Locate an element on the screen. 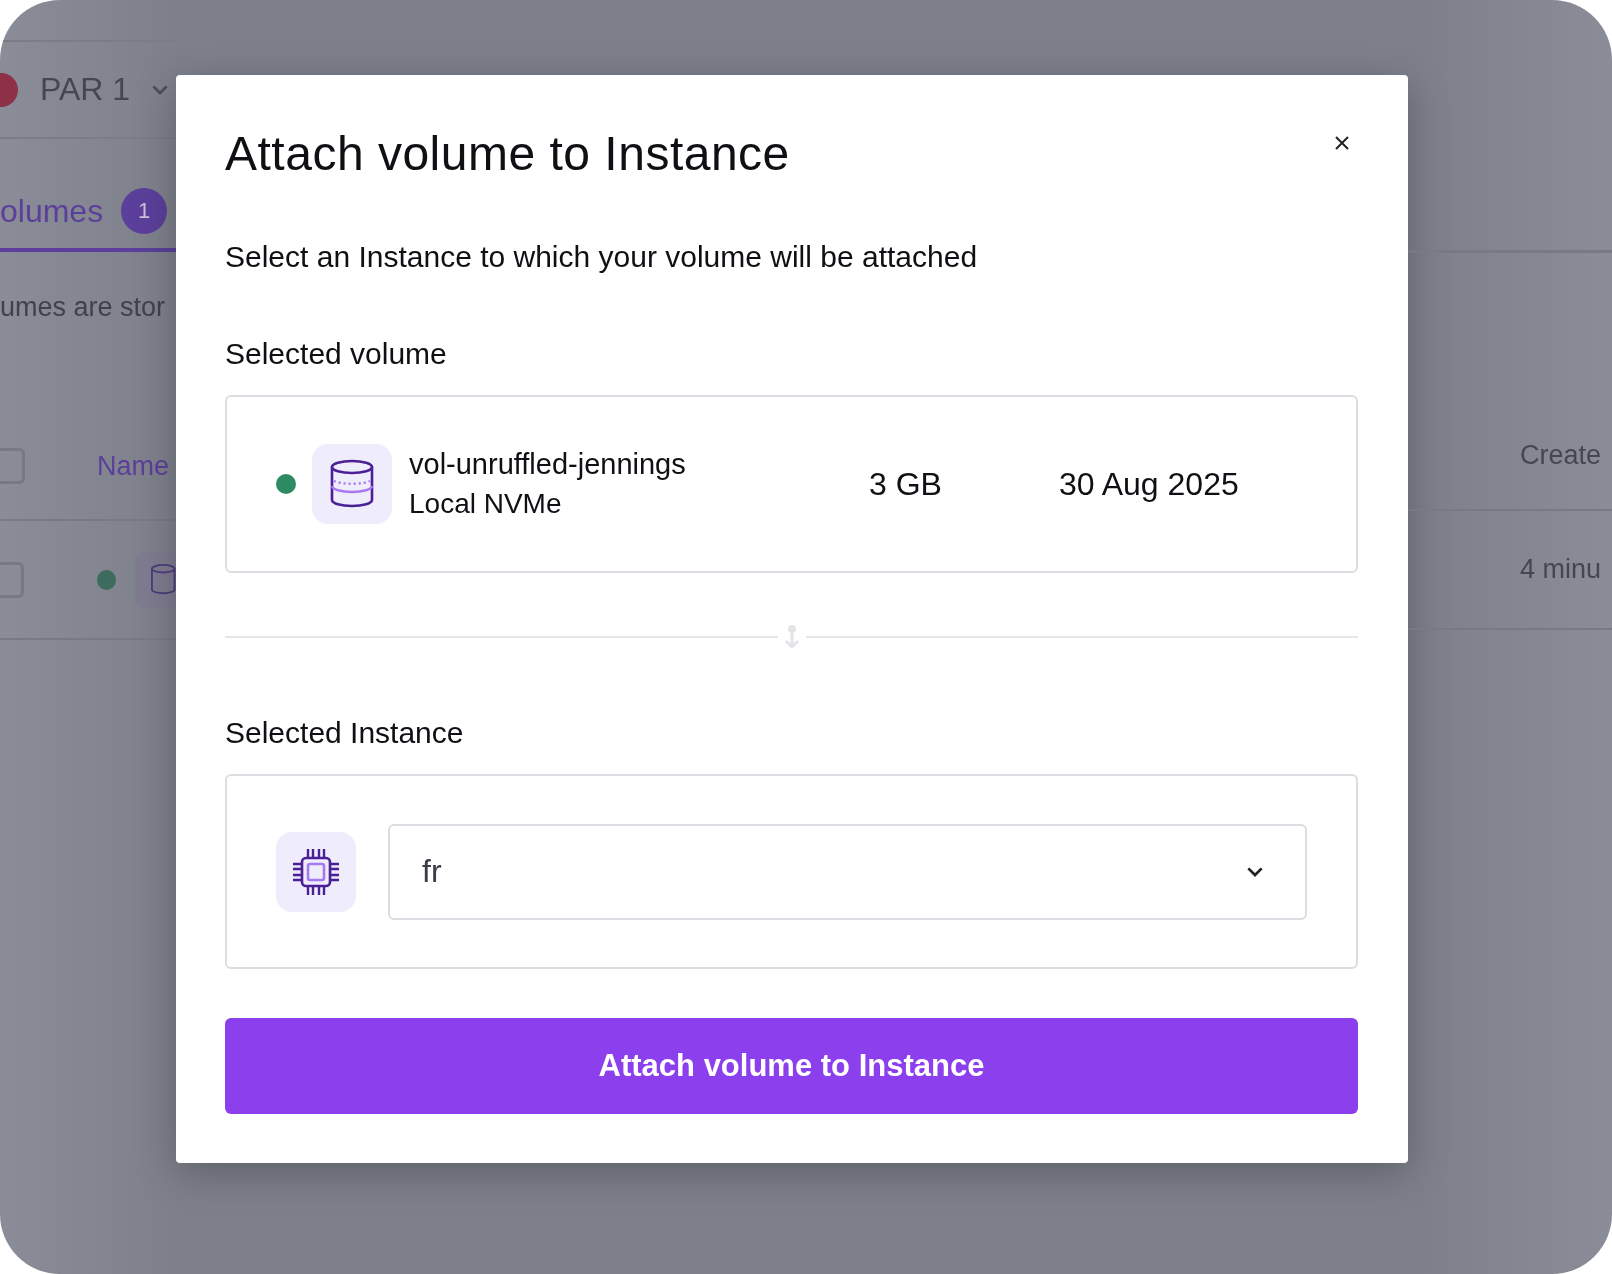  instance-select: fr is located at coordinates (847, 871).